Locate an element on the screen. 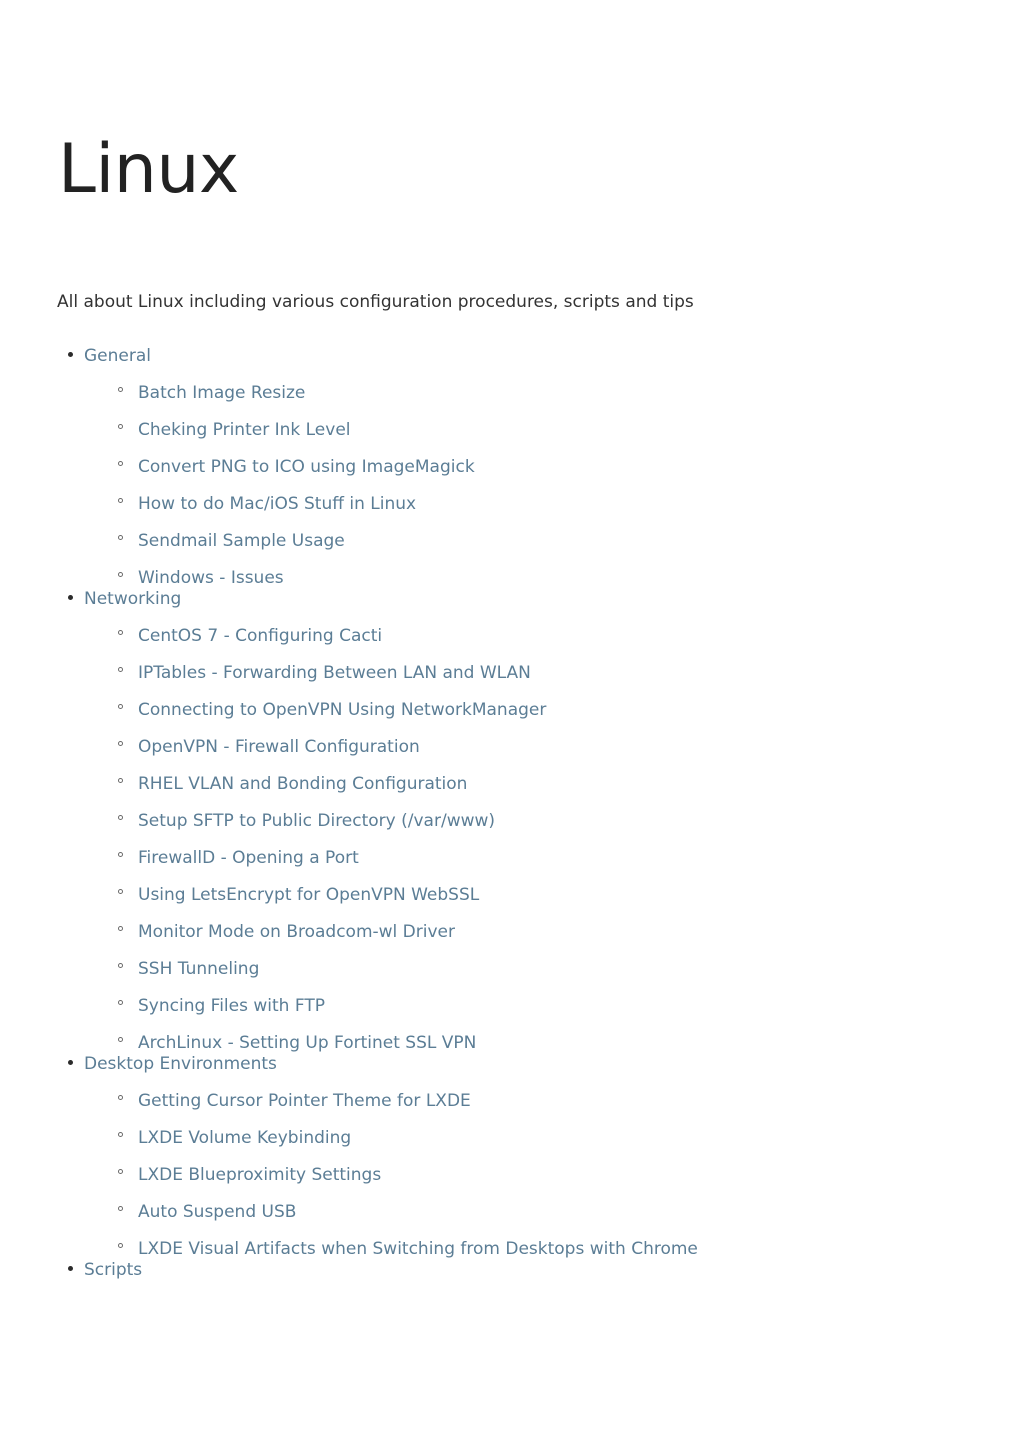 The width and height of the screenshot is (1020, 1442). toc-subitem-link: RHEL VLAN and Bonding Configuration is located at coordinates (302, 784).